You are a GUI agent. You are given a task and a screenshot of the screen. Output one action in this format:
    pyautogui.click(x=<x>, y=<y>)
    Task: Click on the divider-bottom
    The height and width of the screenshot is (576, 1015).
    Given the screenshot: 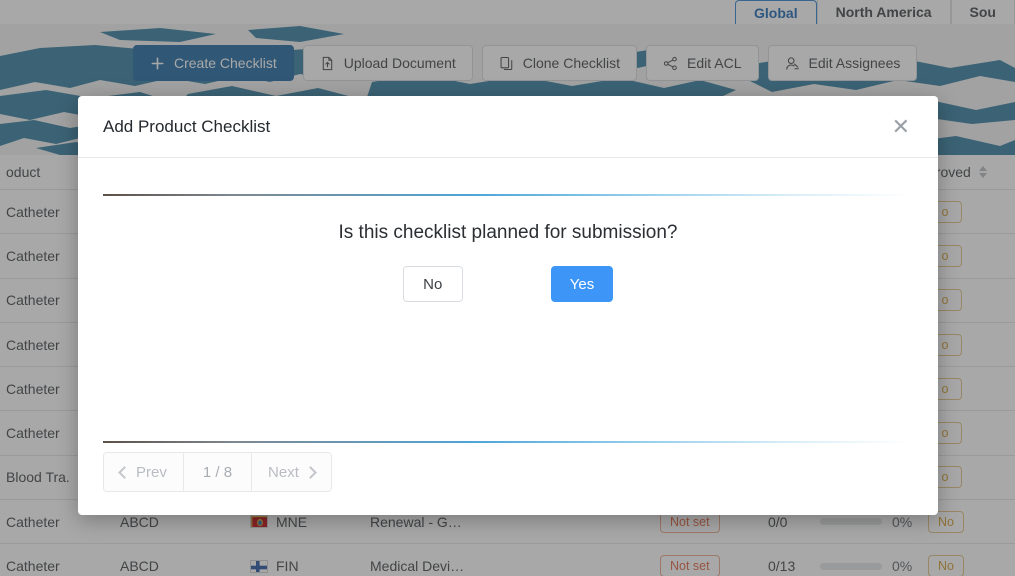 What is the action you would take?
    pyautogui.click(x=508, y=442)
    